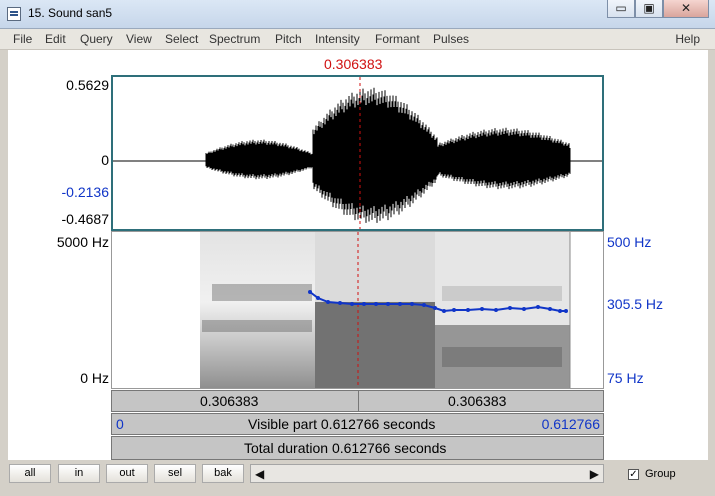  What do you see at coordinates (127, 473) in the screenshot?
I see `zoom-out-button: out` at bounding box center [127, 473].